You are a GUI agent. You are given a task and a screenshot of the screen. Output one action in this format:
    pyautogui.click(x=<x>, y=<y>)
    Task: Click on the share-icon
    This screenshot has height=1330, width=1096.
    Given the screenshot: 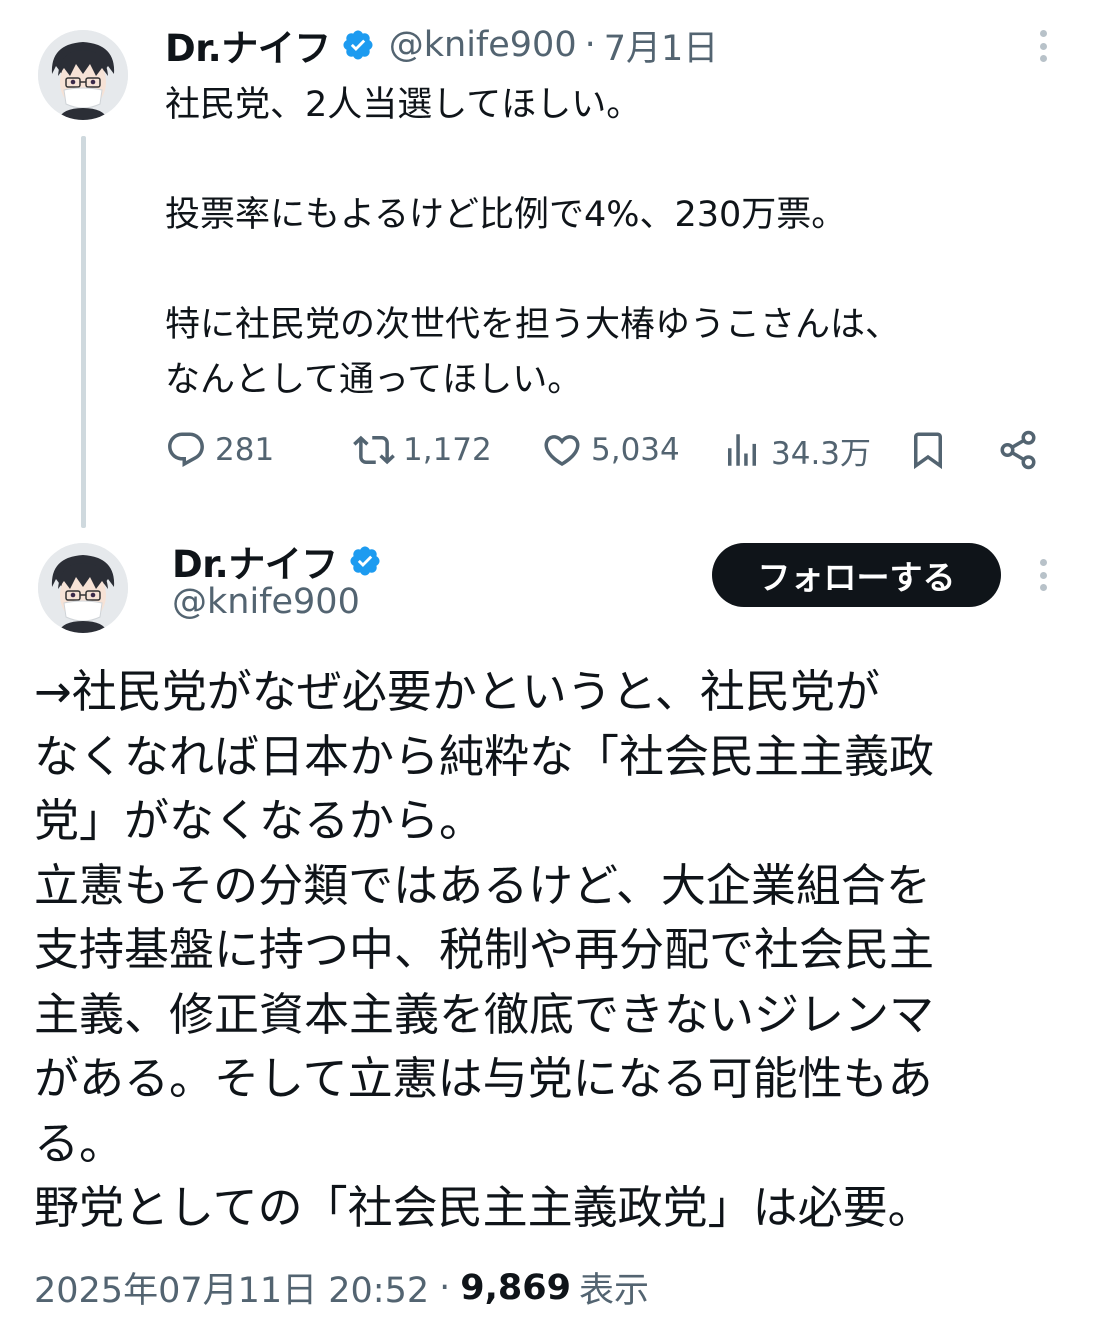 What is the action you would take?
    pyautogui.click(x=1018, y=450)
    